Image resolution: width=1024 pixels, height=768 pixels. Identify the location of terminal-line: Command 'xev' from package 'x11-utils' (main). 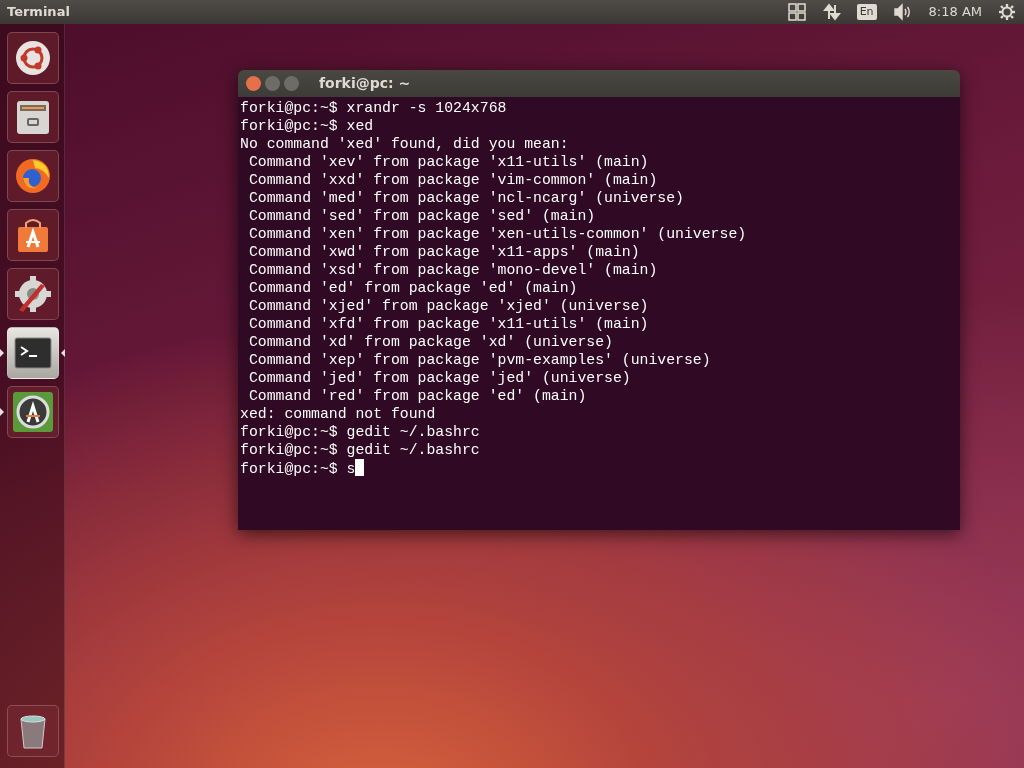
(448, 162).